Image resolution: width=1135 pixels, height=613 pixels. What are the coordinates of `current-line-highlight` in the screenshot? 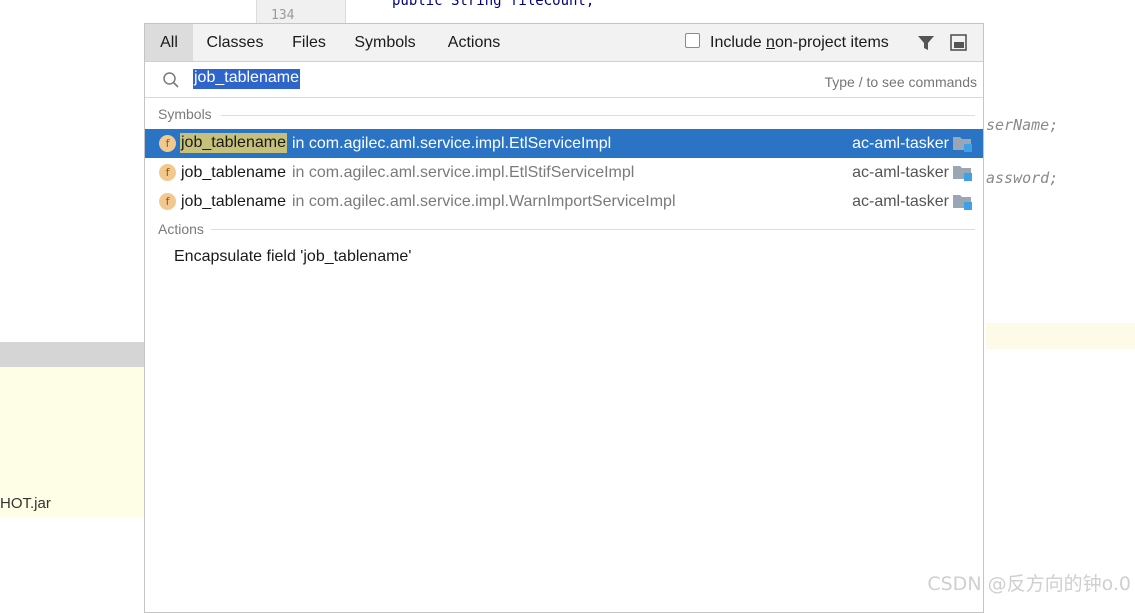 It's located at (1060, 336).